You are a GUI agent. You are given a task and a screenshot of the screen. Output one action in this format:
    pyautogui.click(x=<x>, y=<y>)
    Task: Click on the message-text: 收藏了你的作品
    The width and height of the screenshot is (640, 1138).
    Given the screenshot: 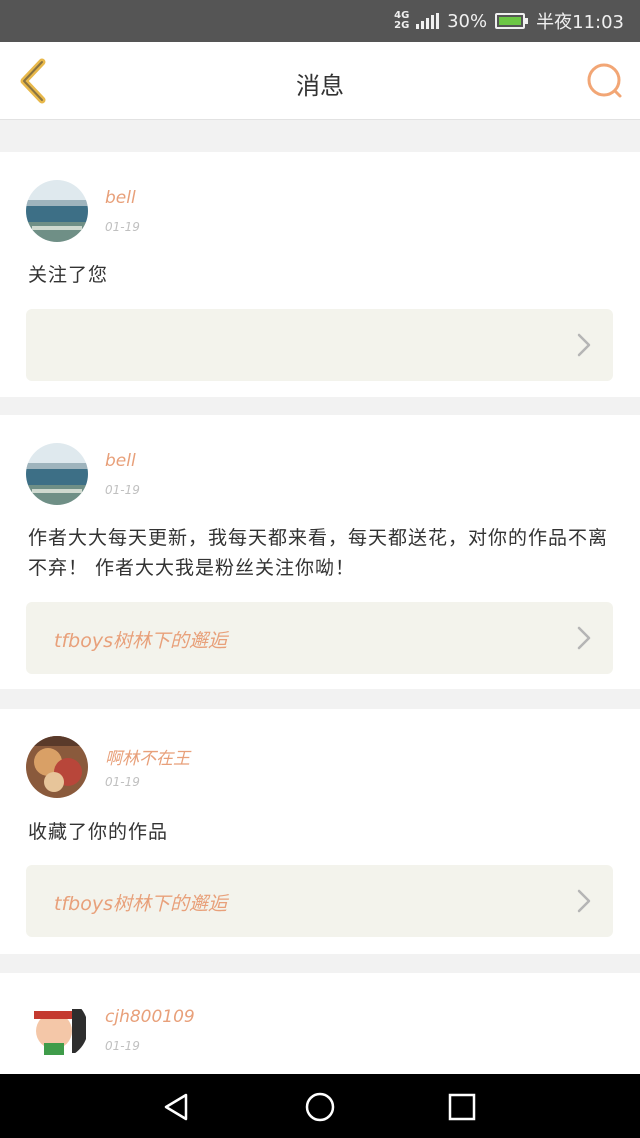 What is the action you would take?
    pyautogui.click(x=98, y=832)
    